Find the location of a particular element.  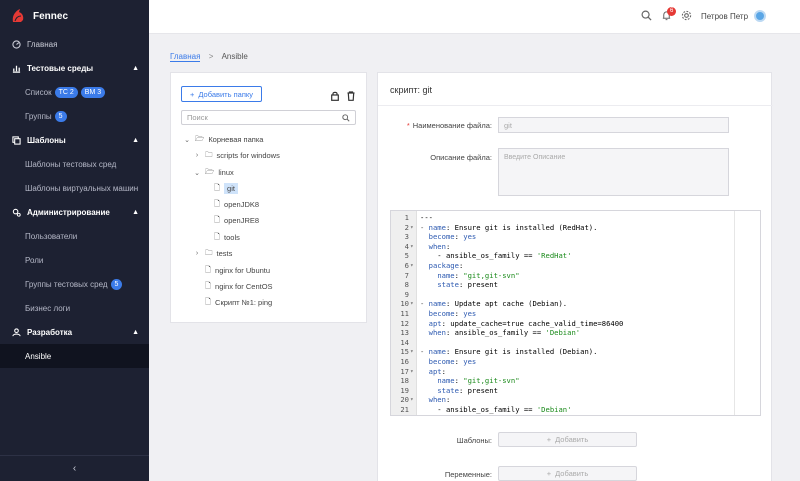

code-text: state: present is located at coordinates (467, 285).